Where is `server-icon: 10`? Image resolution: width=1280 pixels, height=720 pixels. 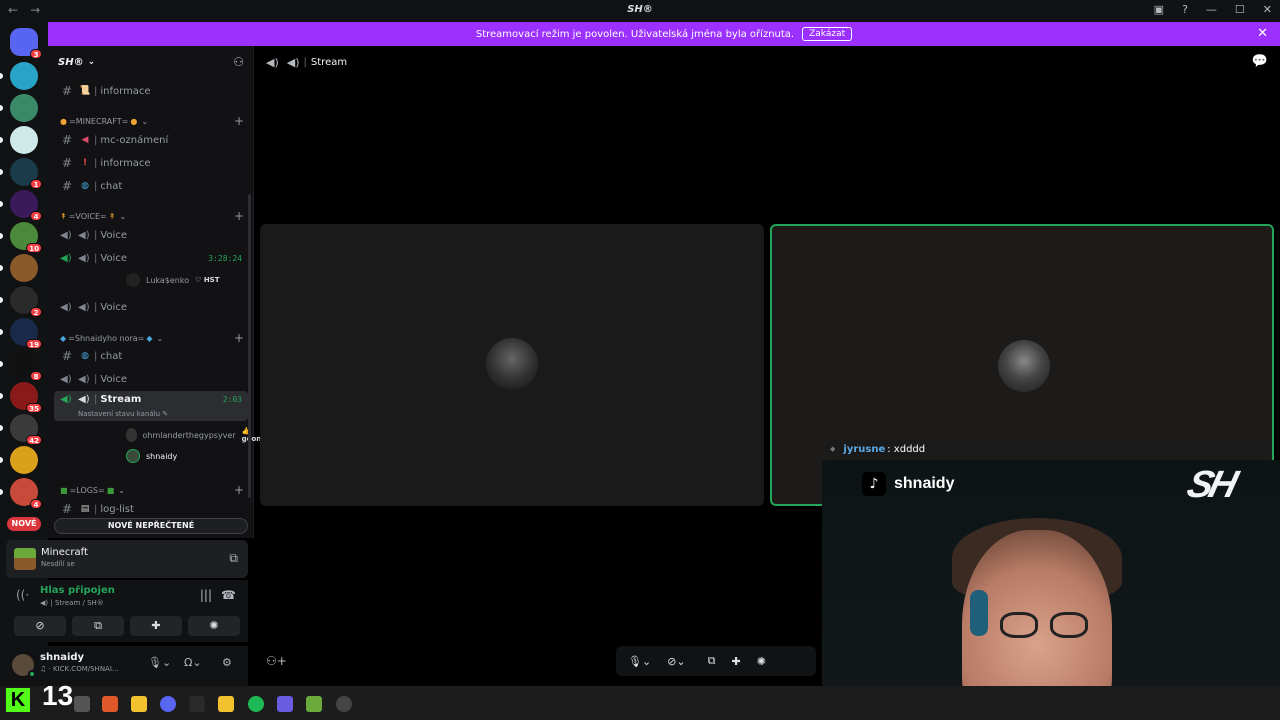 server-icon: 10 is located at coordinates (26, 237).